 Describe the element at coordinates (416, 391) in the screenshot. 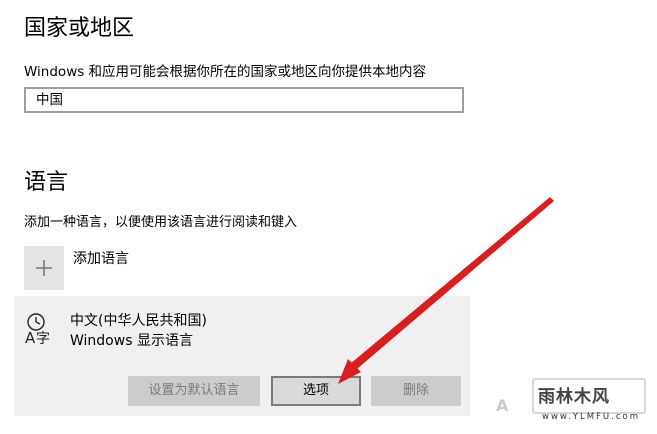

I see `remove-button: 删除` at that location.